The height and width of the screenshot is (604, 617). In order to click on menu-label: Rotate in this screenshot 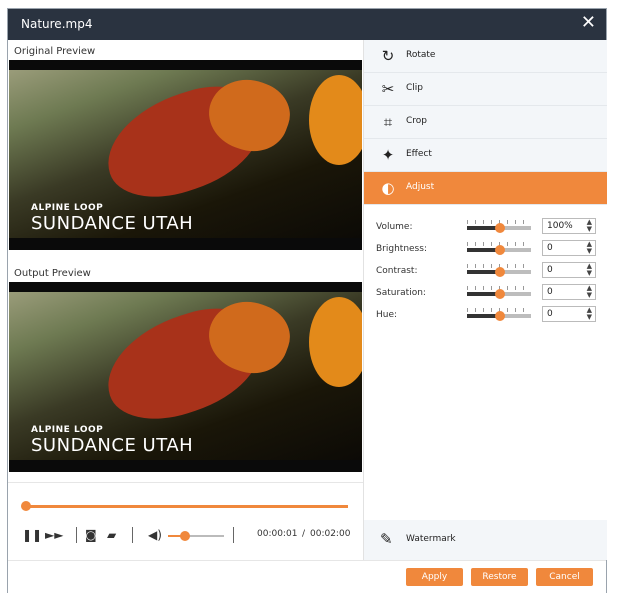, I will do `click(421, 55)`.